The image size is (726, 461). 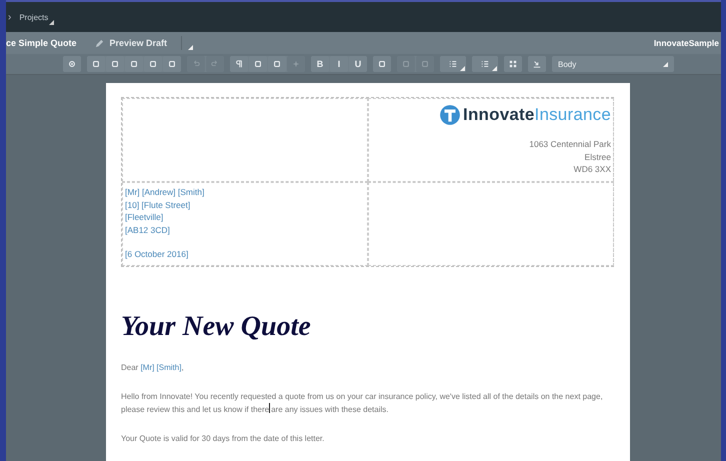 I want to click on eye-icon, so click(x=72, y=64).